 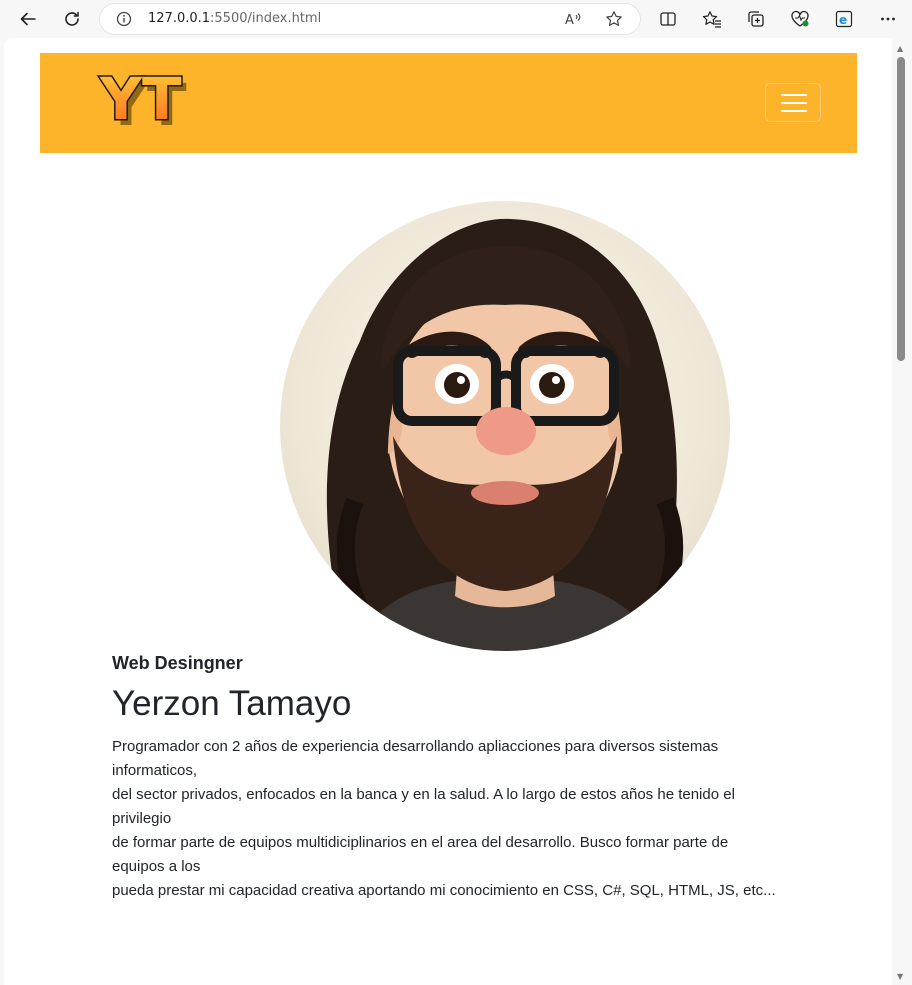 I want to click on profile-name: Yerzon Tamayo, so click(x=232, y=703).